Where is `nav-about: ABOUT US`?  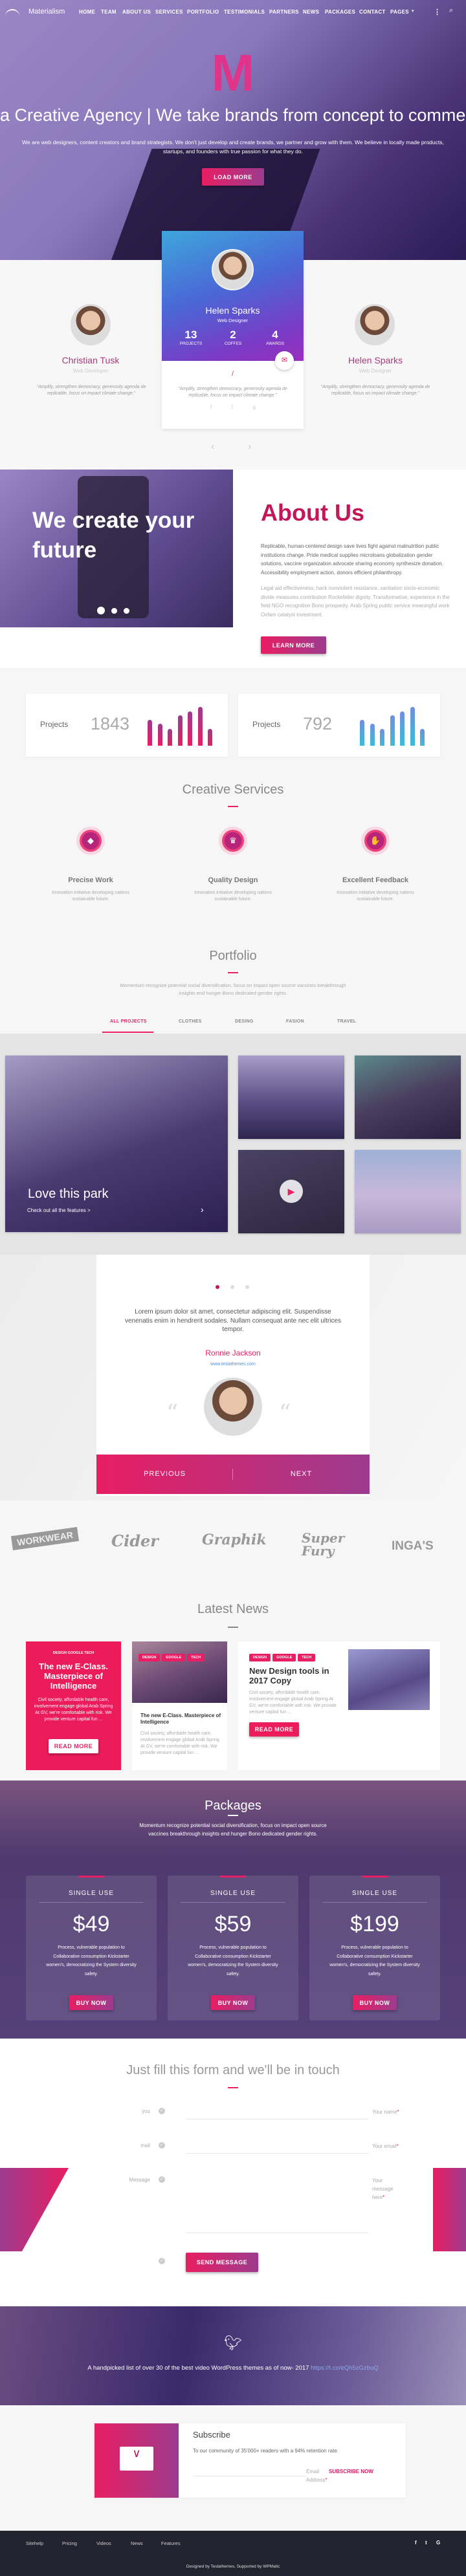 nav-about: ABOUT US is located at coordinates (136, 12).